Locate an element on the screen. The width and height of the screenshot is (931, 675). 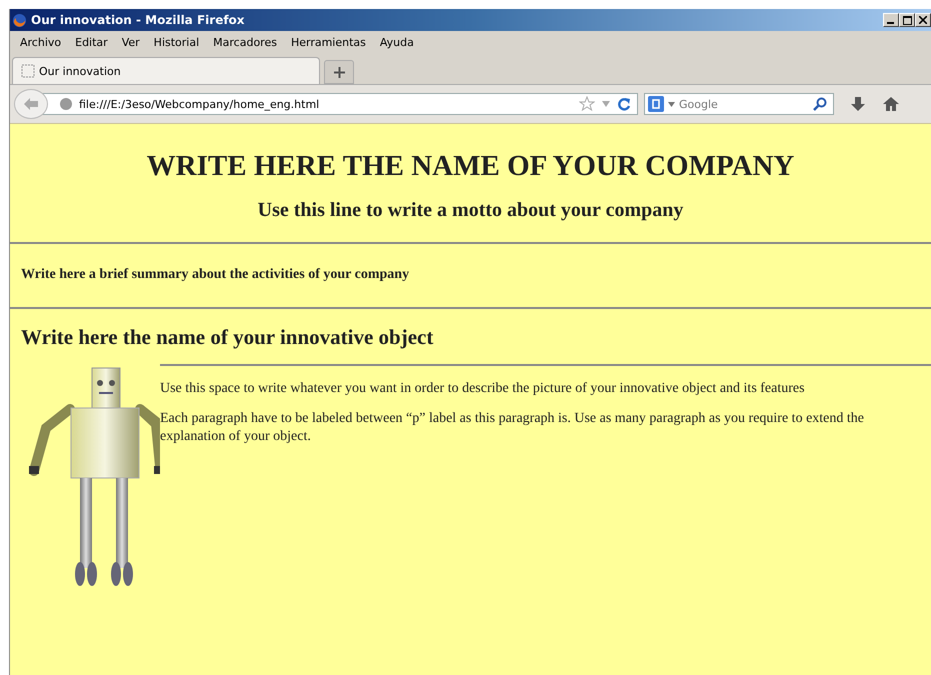
close-button is located at coordinates (923, 20).